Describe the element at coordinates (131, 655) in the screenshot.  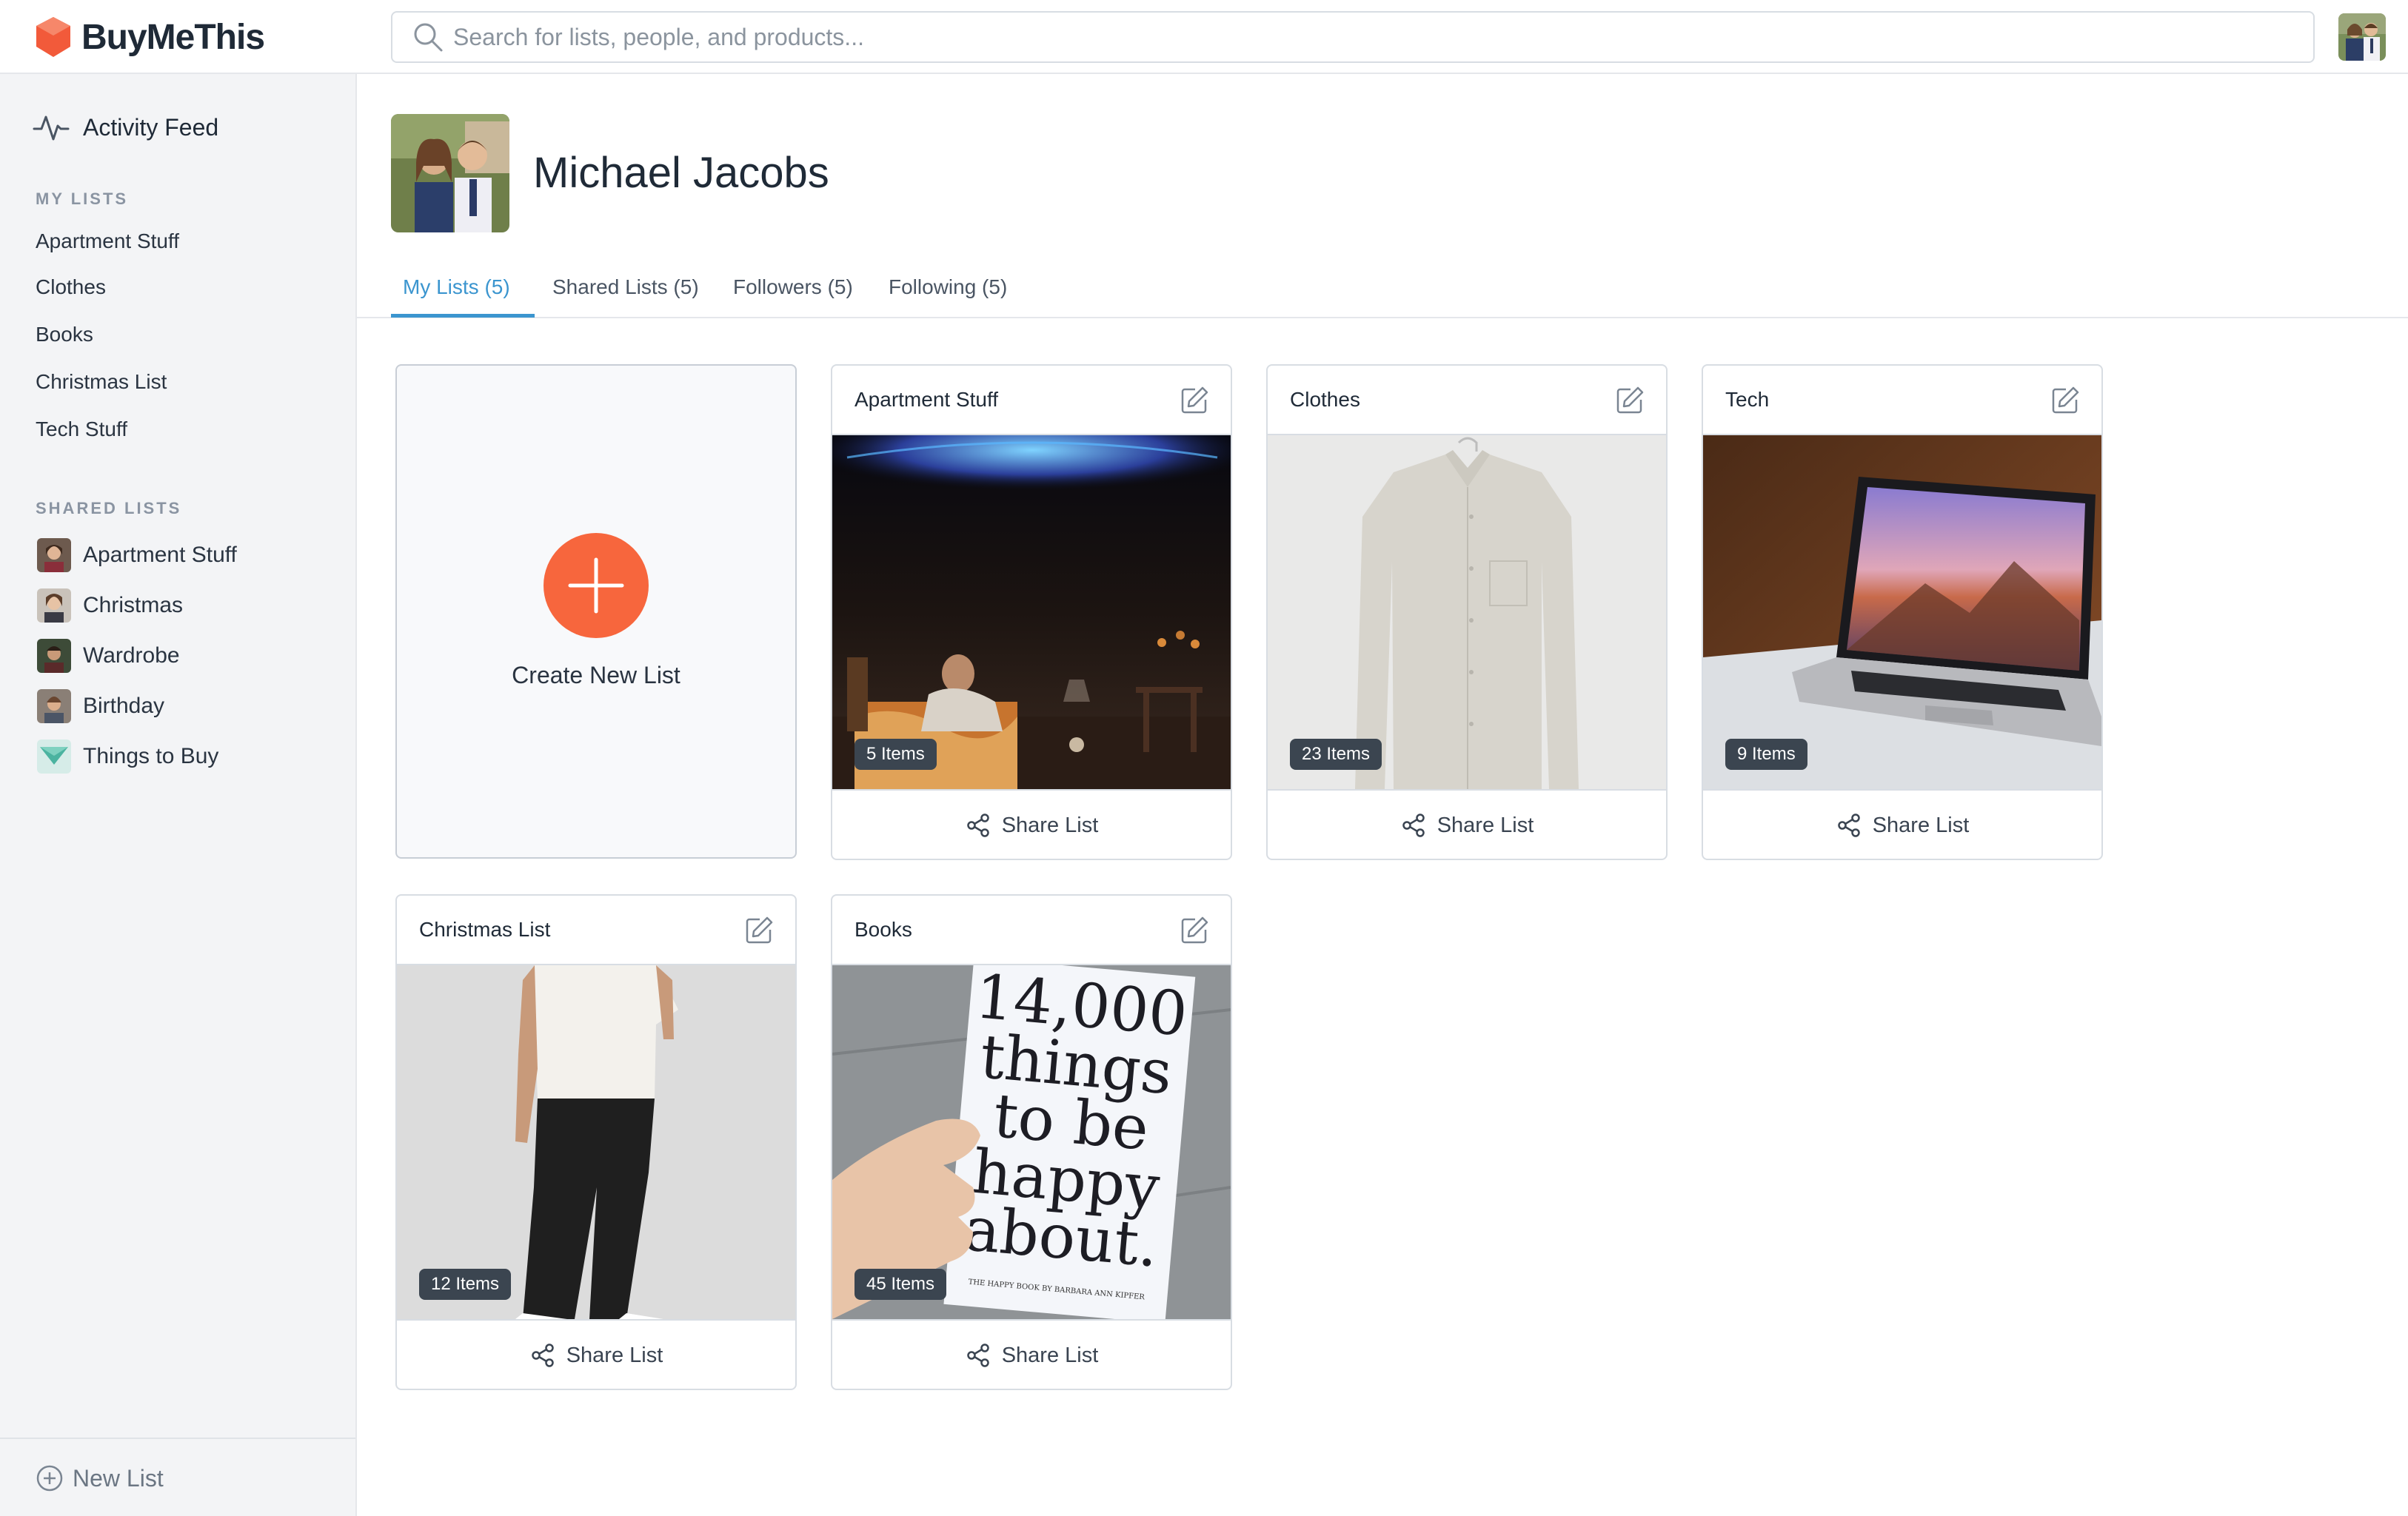
I see `shared-list-label: Wardrobe` at that location.